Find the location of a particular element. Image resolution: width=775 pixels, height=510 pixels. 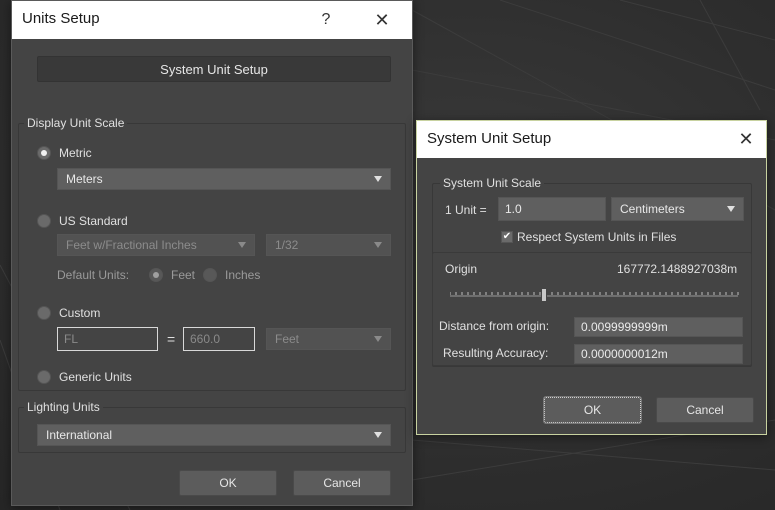

us-standard-radio is located at coordinates (44, 221).